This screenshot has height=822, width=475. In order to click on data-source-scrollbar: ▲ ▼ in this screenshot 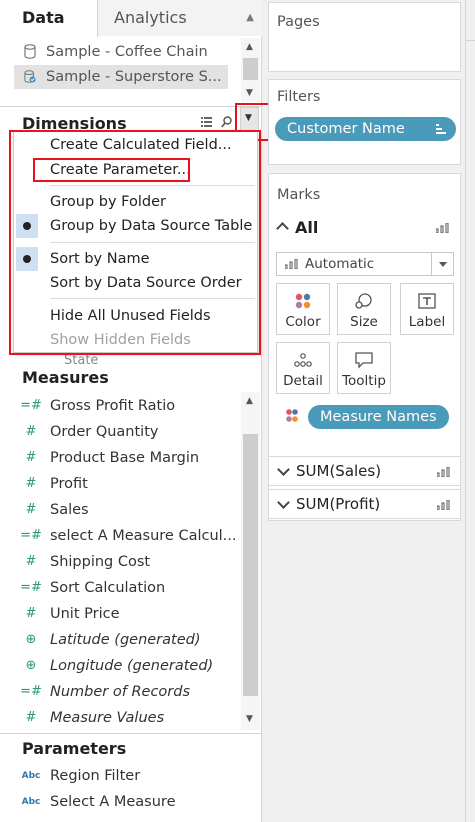, I will do `click(250, 70)`.